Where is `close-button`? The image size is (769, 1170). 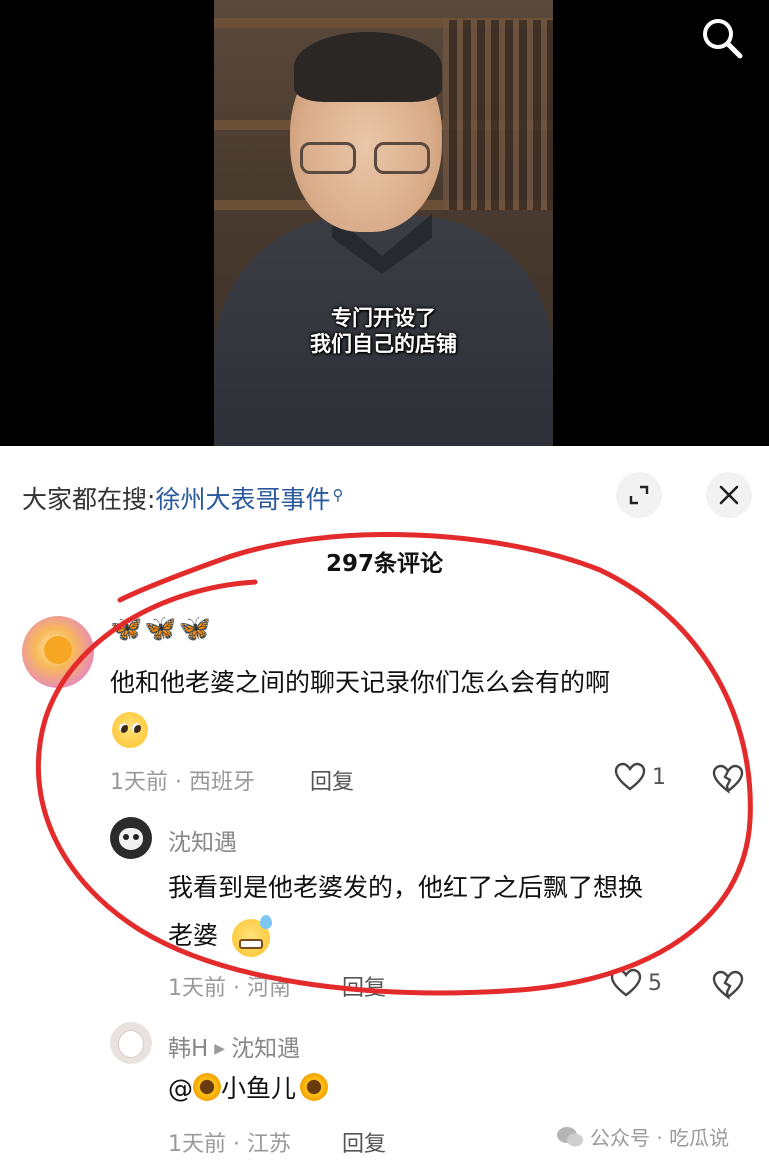 close-button is located at coordinates (729, 495).